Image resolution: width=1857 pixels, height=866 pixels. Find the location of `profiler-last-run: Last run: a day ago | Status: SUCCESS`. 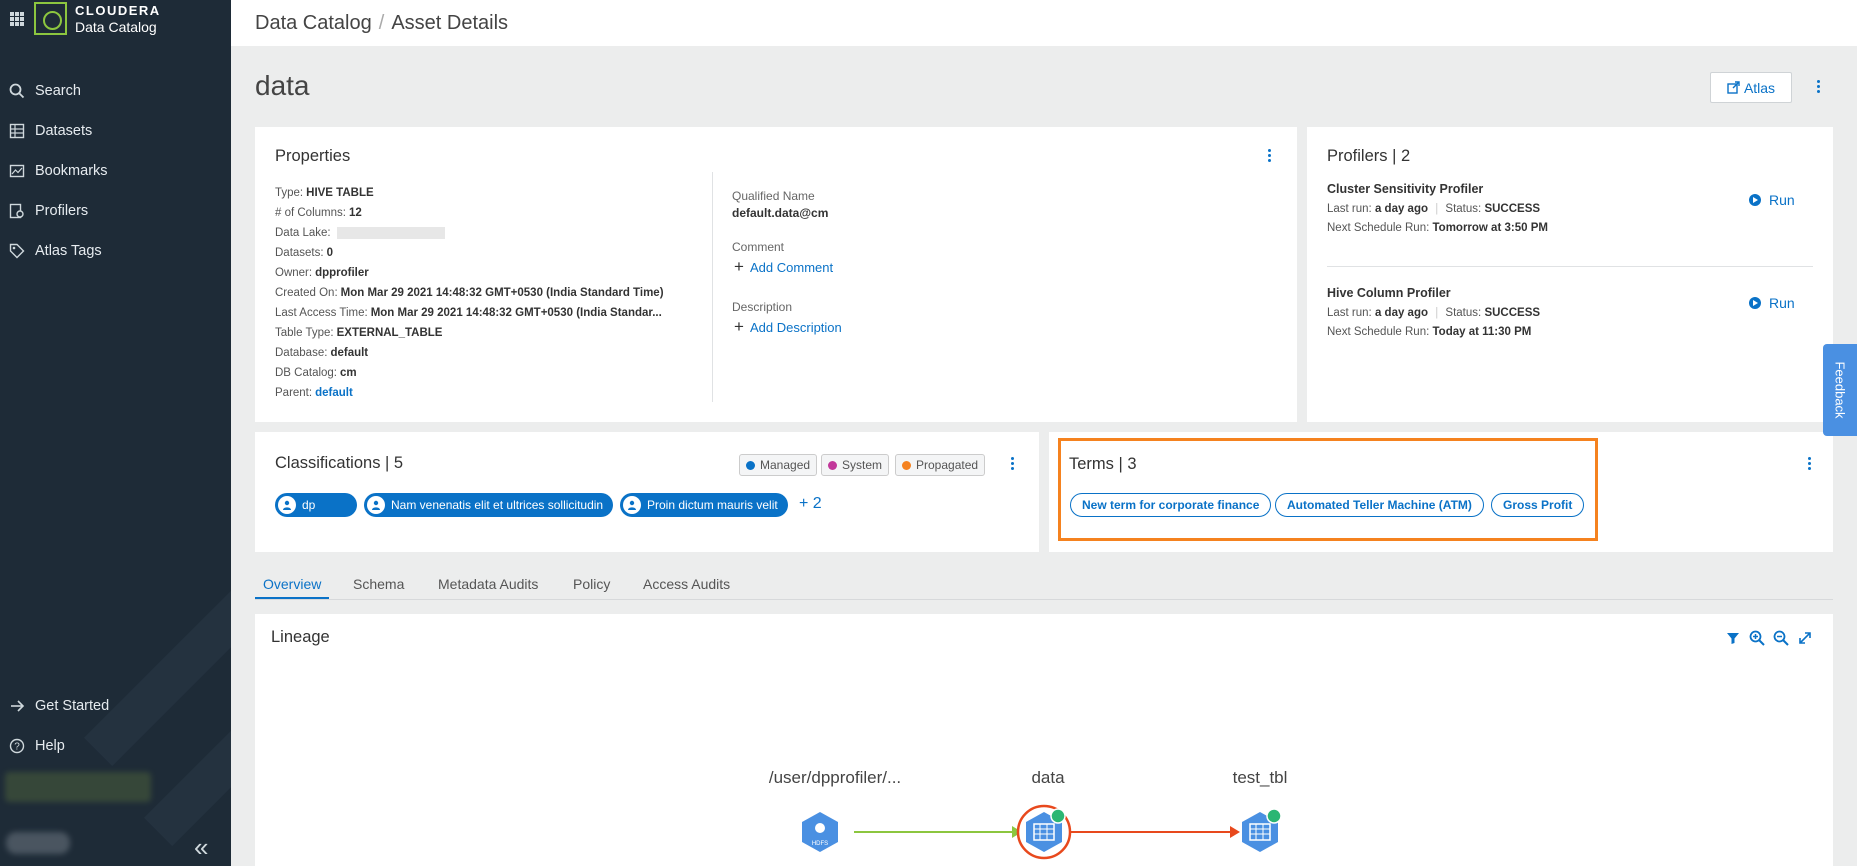

profiler-last-run: Last run: a day ago | Status: SUCCESS is located at coordinates (1434, 209).